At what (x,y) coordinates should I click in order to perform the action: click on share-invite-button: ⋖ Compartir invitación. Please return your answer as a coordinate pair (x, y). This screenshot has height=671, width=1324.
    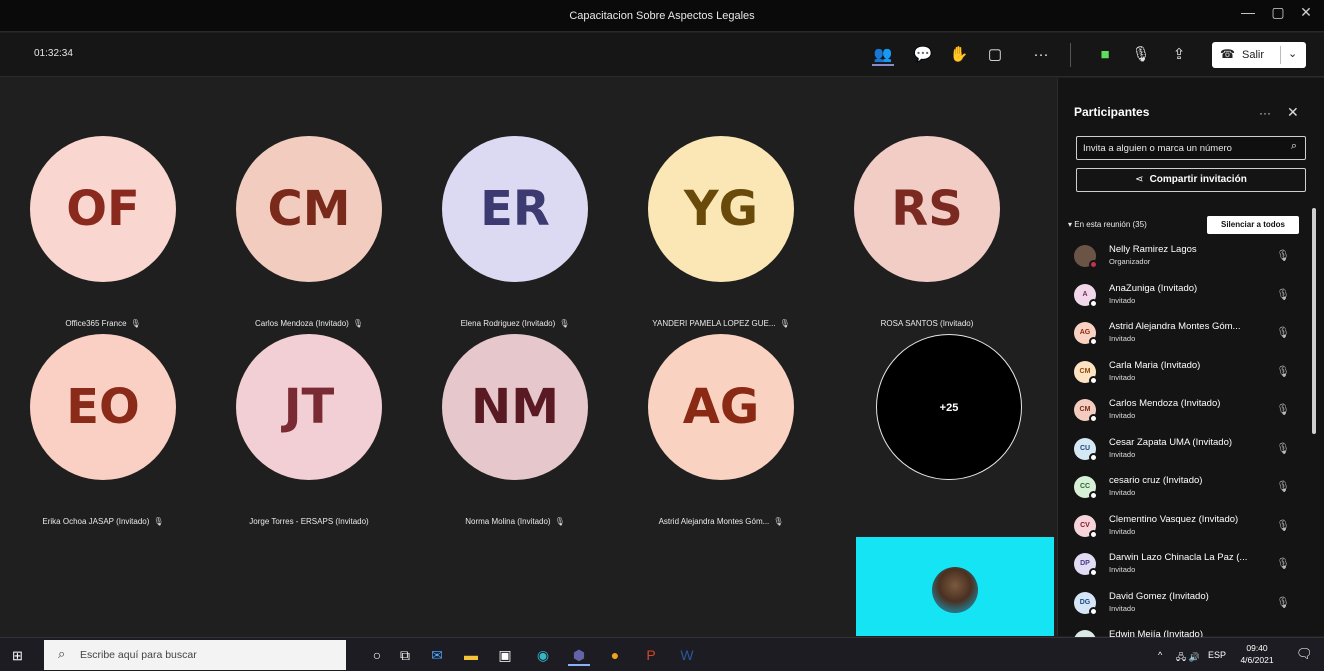
    Looking at the image, I should click on (1191, 180).